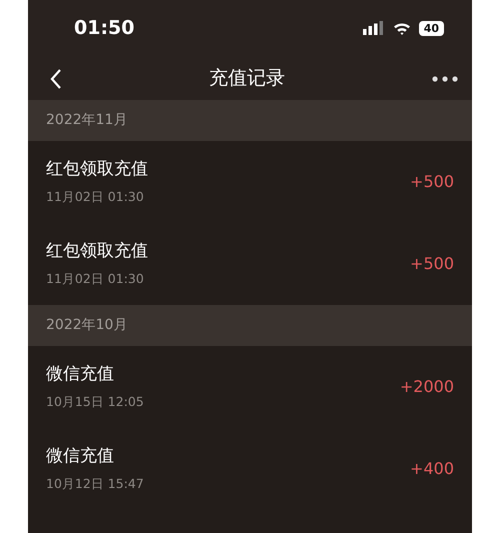 This screenshot has width=500, height=533. What do you see at coordinates (445, 79) in the screenshot?
I see `more-icon` at bounding box center [445, 79].